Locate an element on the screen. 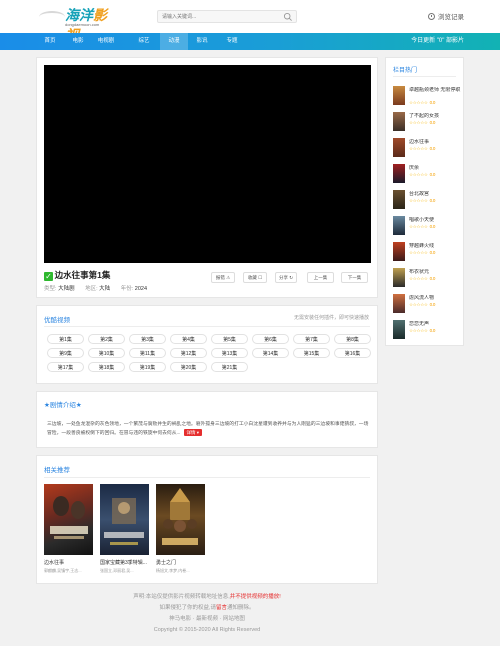  search-icon is located at coordinates (288, 17).